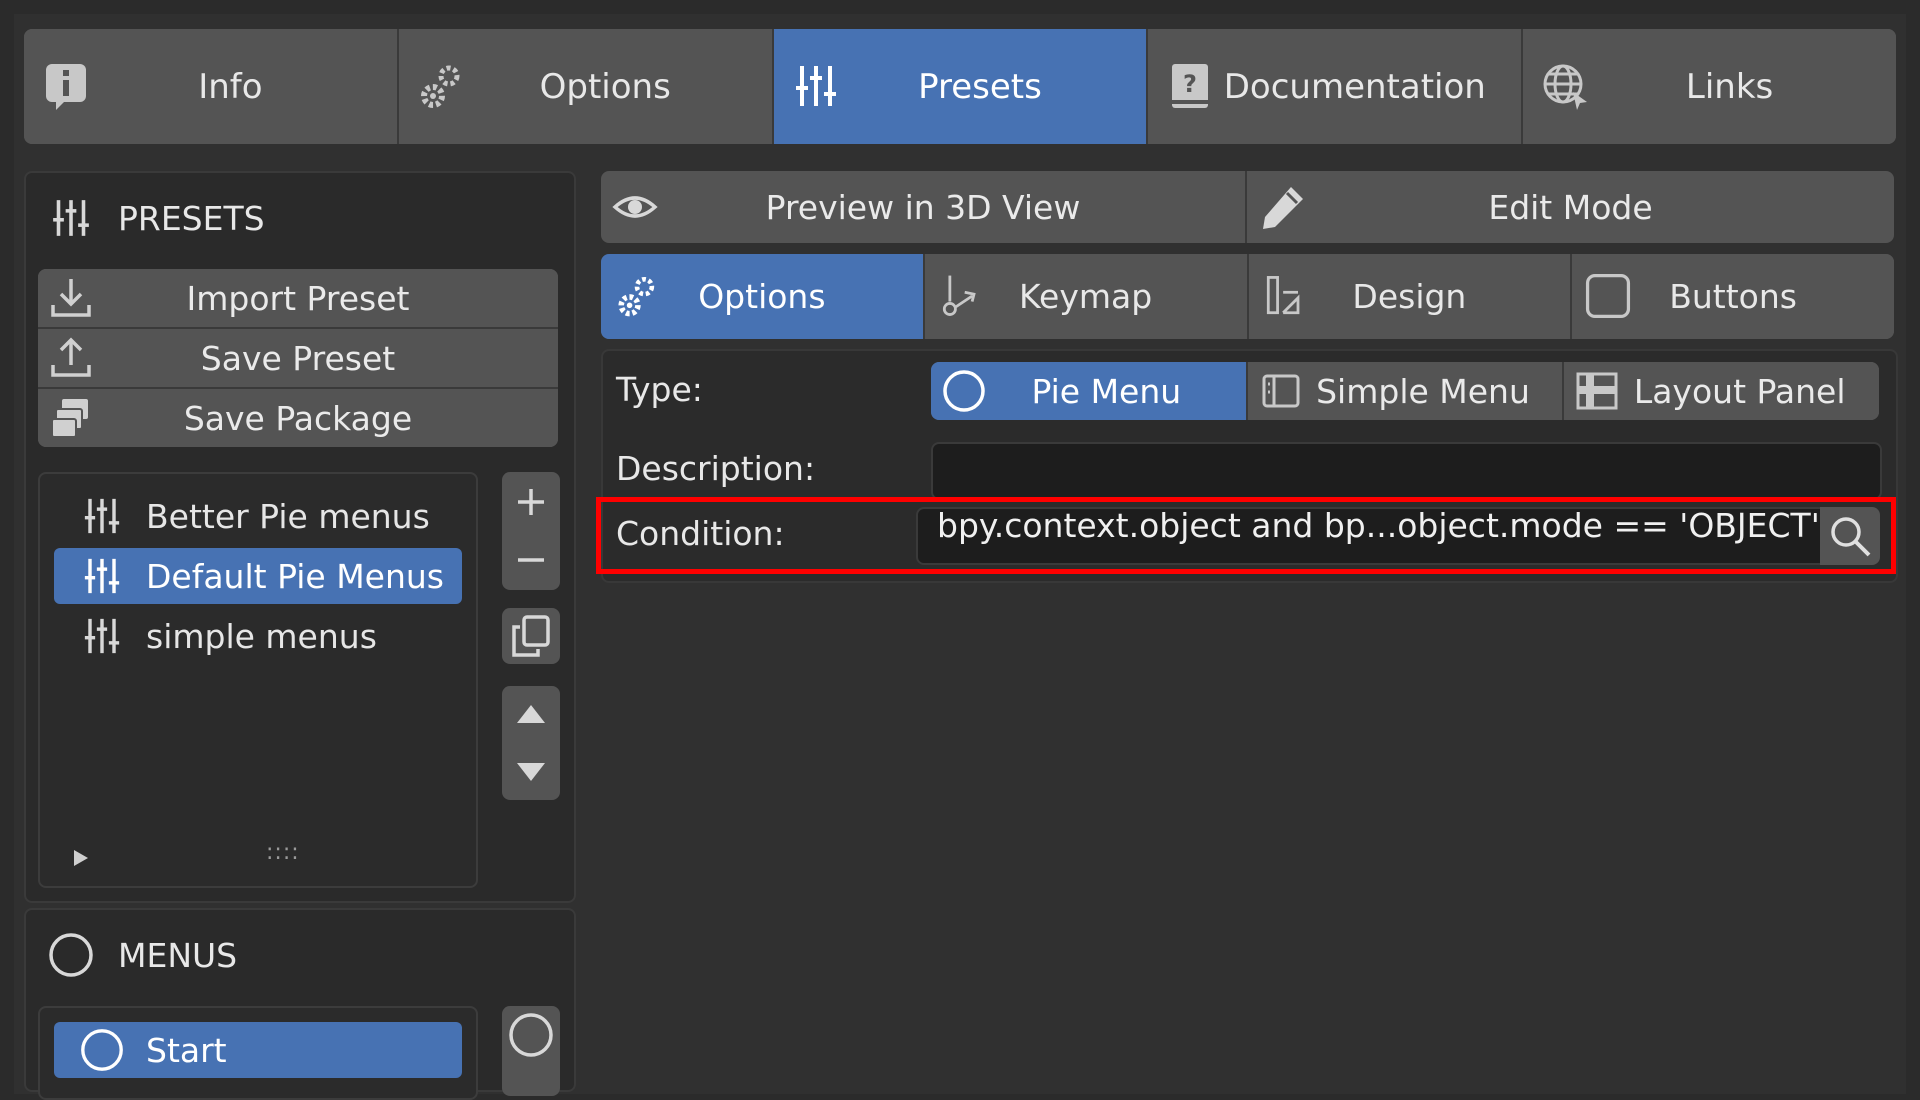  Describe the element at coordinates (531, 715) in the screenshot. I see `move-up-icon` at that location.